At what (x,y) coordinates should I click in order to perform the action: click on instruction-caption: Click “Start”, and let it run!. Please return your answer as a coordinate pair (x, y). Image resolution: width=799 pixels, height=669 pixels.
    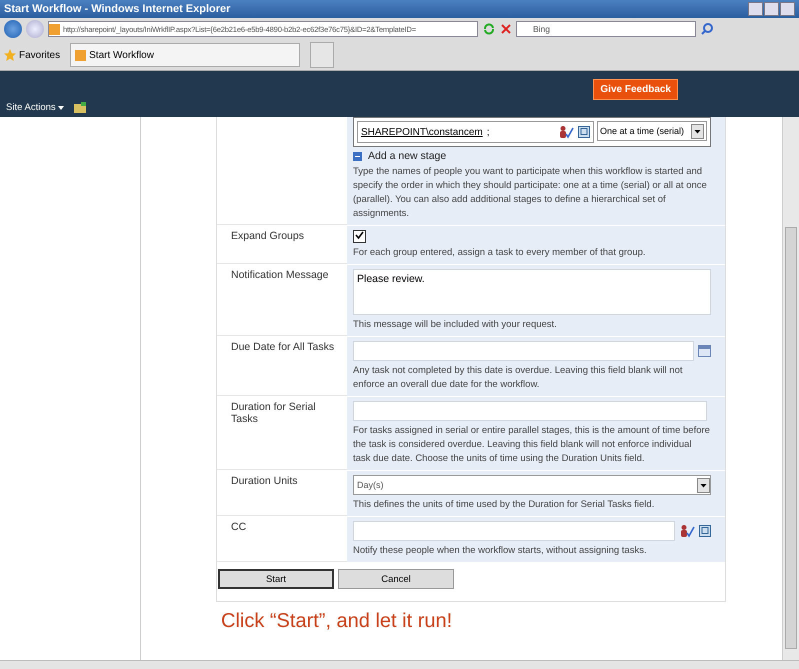
    Looking at the image, I should click on (337, 621).